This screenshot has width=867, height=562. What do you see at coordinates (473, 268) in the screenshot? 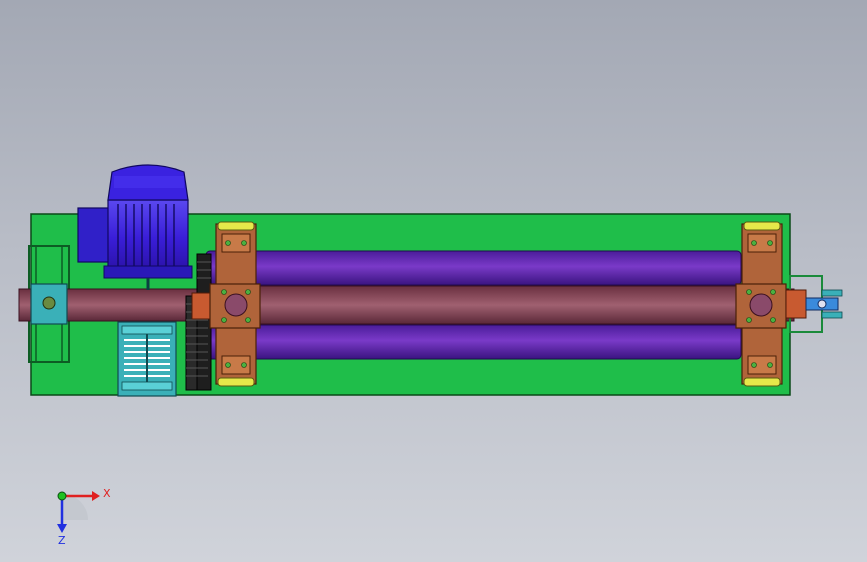
I see `upper-roller` at bounding box center [473, 268].